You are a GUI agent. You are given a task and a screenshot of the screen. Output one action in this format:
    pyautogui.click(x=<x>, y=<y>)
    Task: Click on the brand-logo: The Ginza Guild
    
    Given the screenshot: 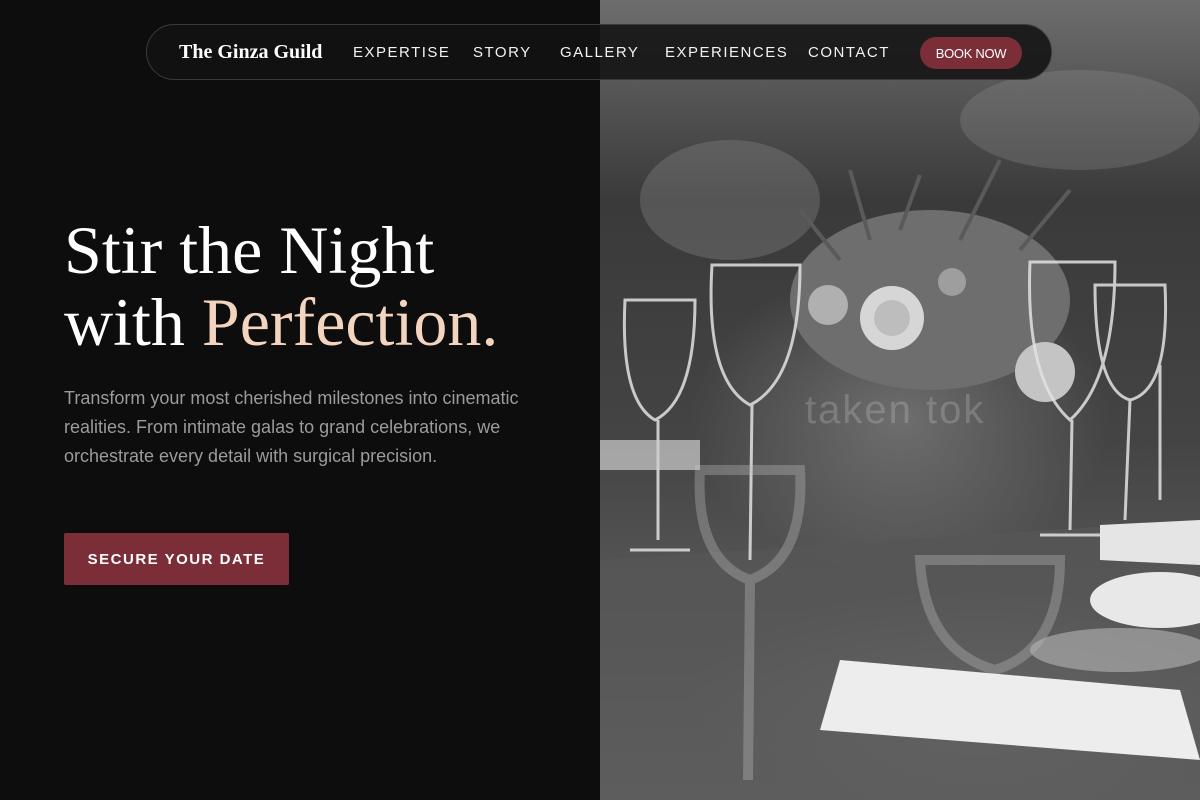 What is the action you would take?
    pyautogui.click(x=250, y=52)
    